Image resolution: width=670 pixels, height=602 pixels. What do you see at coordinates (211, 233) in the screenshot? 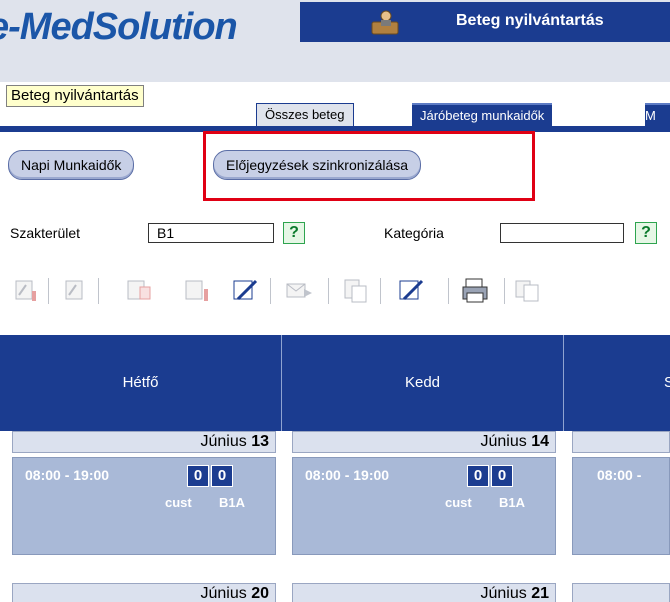
I see `specialty-input: B1` at bounding box center [211, 233].